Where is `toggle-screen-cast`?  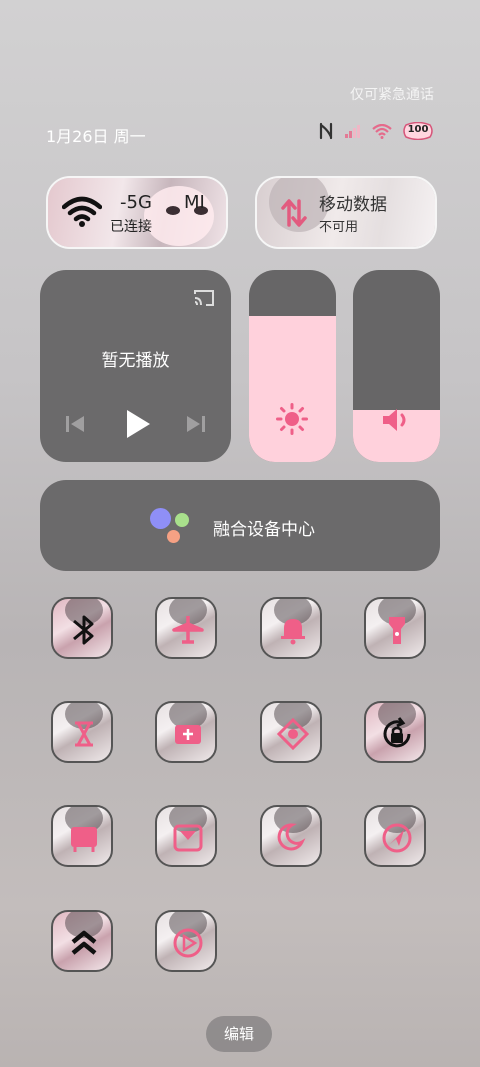
toggle-screen-cast is located at coordinates (82, 836).